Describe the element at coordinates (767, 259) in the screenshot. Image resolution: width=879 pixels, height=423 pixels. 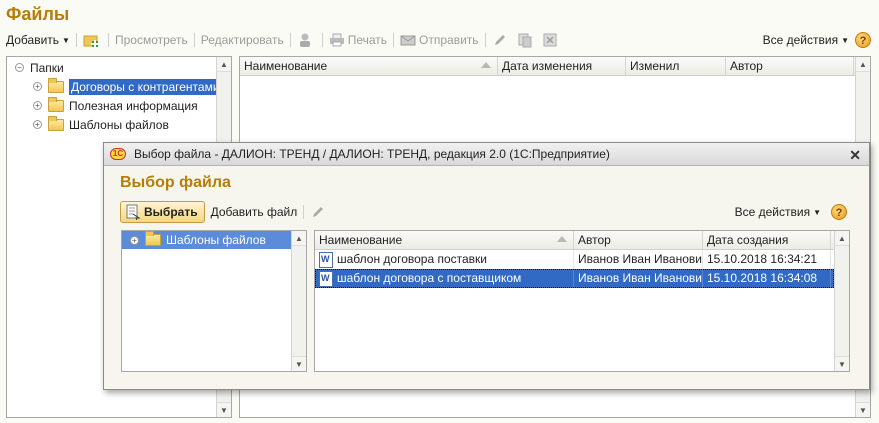
I see `created-cell: 15.10.2018 16:34:21` at that location.